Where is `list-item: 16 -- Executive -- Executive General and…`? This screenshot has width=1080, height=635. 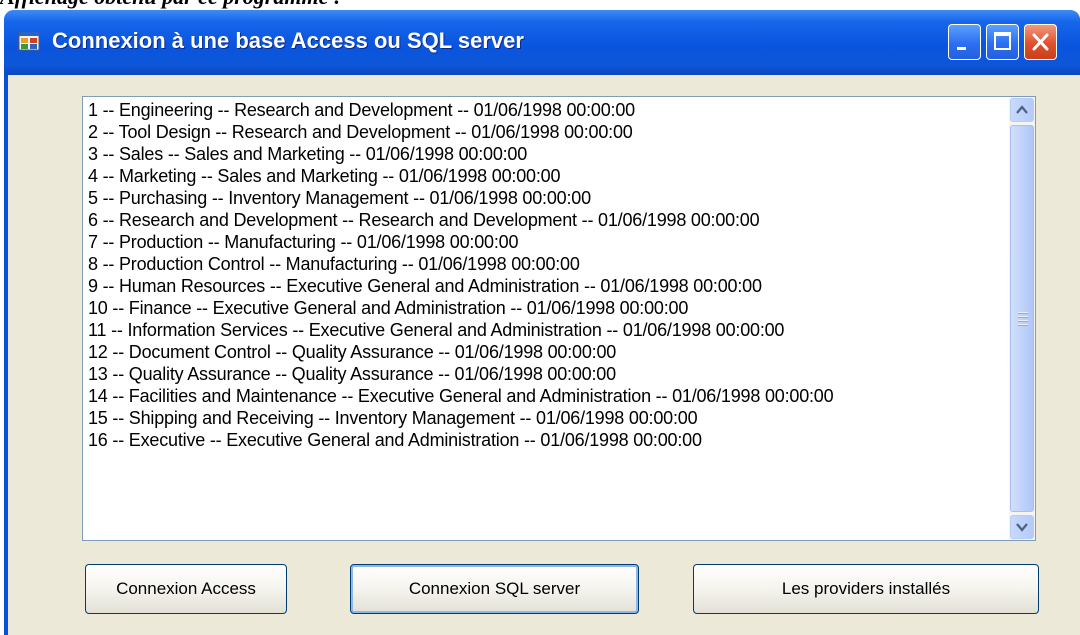
list-item: 16 -- Executive -- Executive General and… is located at coordinates (460, 440).